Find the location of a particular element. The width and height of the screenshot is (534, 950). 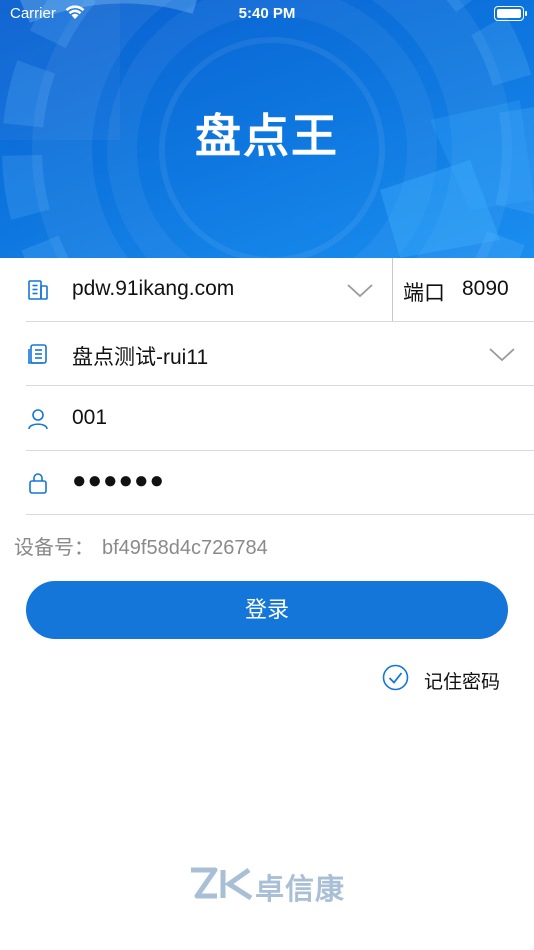

server-input: pdw.91ikang.com is located at coordinates (153, 289).